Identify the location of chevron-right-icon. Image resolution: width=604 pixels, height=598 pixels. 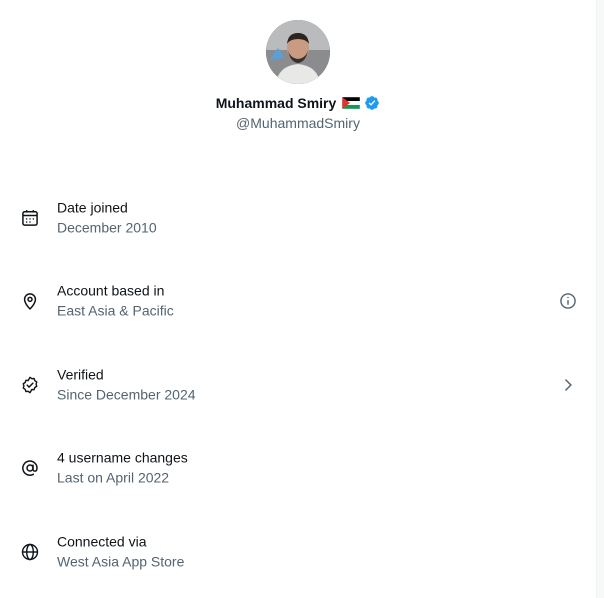
(568, 385).